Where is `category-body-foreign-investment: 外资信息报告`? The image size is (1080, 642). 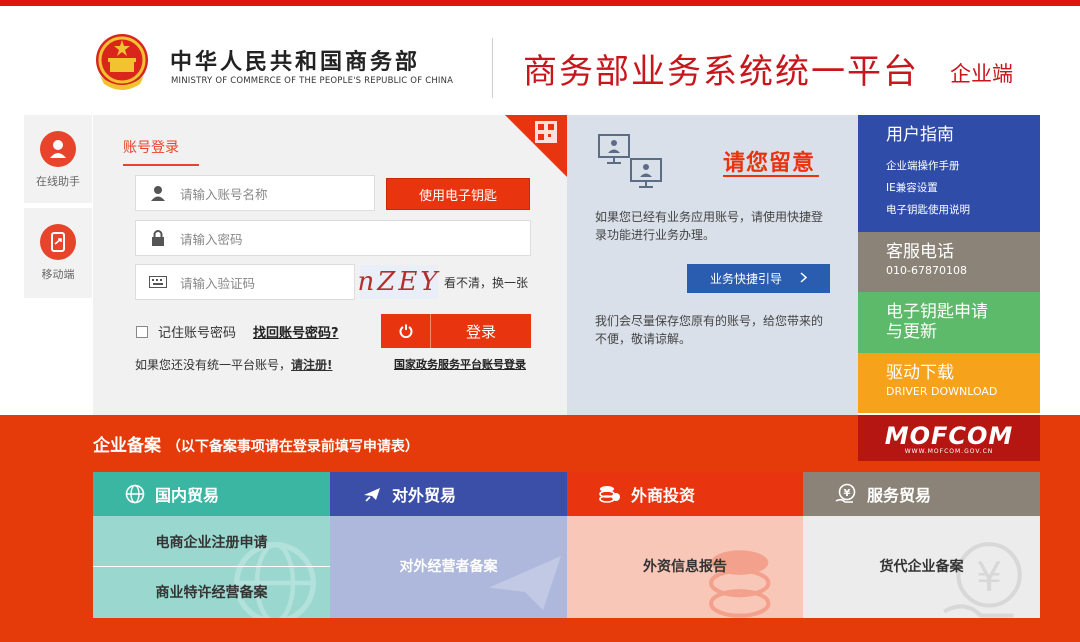
category-body-foreign-investment: 外资信息报告 is located at coordinates (685, 567).